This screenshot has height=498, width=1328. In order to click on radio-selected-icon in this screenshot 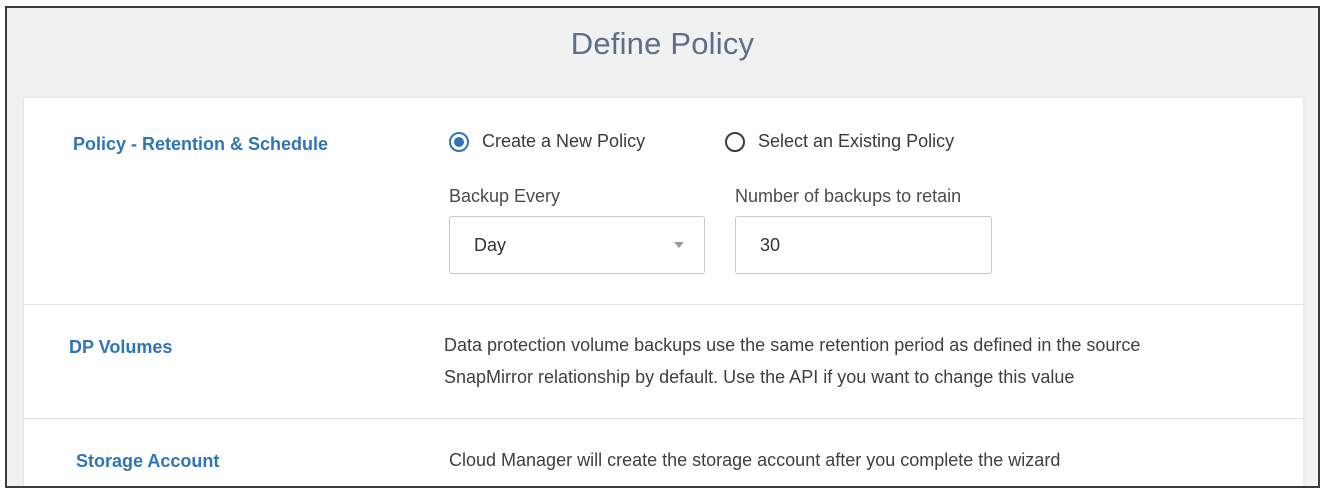, I will do `click(459, 141)`.